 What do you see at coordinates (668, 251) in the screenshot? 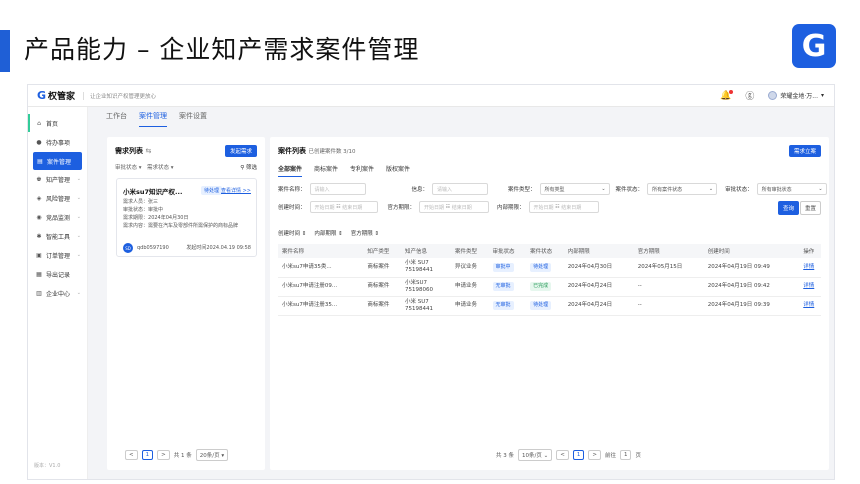
I see `column-header: 官方期限` at bounding box center [668, 251].